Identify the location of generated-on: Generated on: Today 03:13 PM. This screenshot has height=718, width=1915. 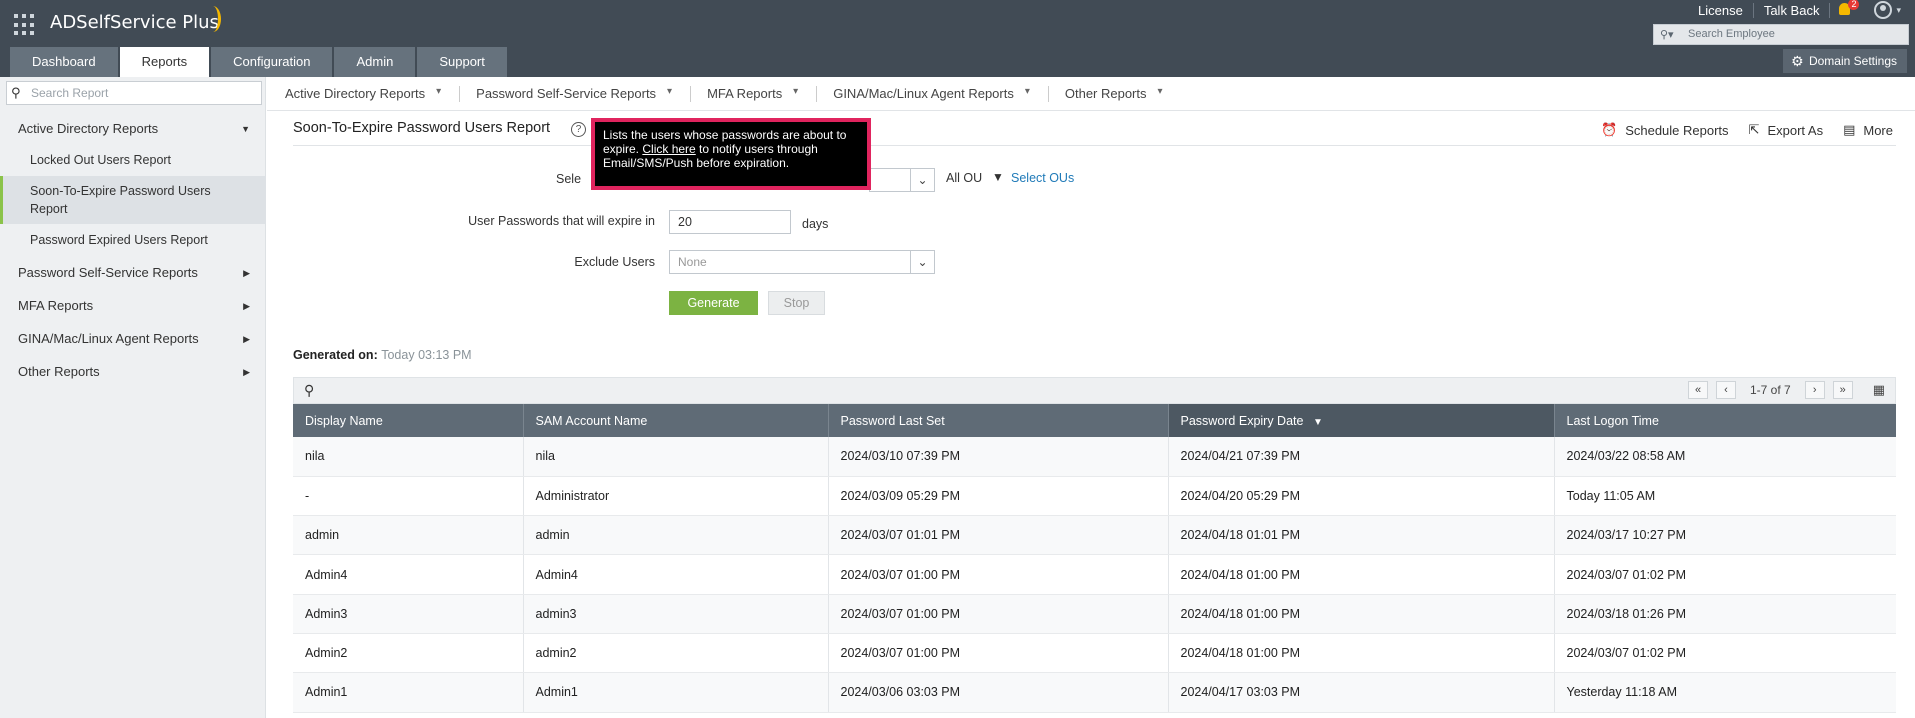
(382, 355).